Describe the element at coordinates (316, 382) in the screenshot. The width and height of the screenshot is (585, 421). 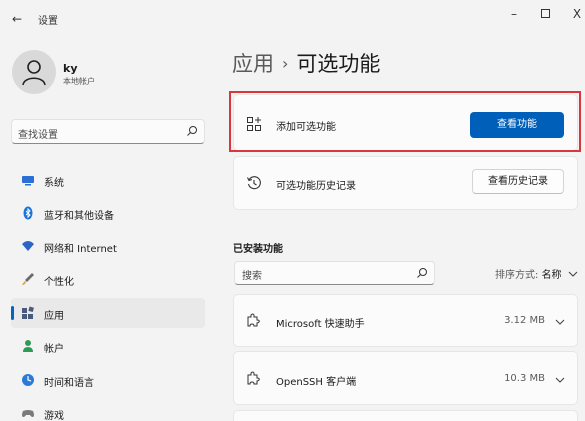
I see `feature-name: OpenSSH 客户端` at that location.